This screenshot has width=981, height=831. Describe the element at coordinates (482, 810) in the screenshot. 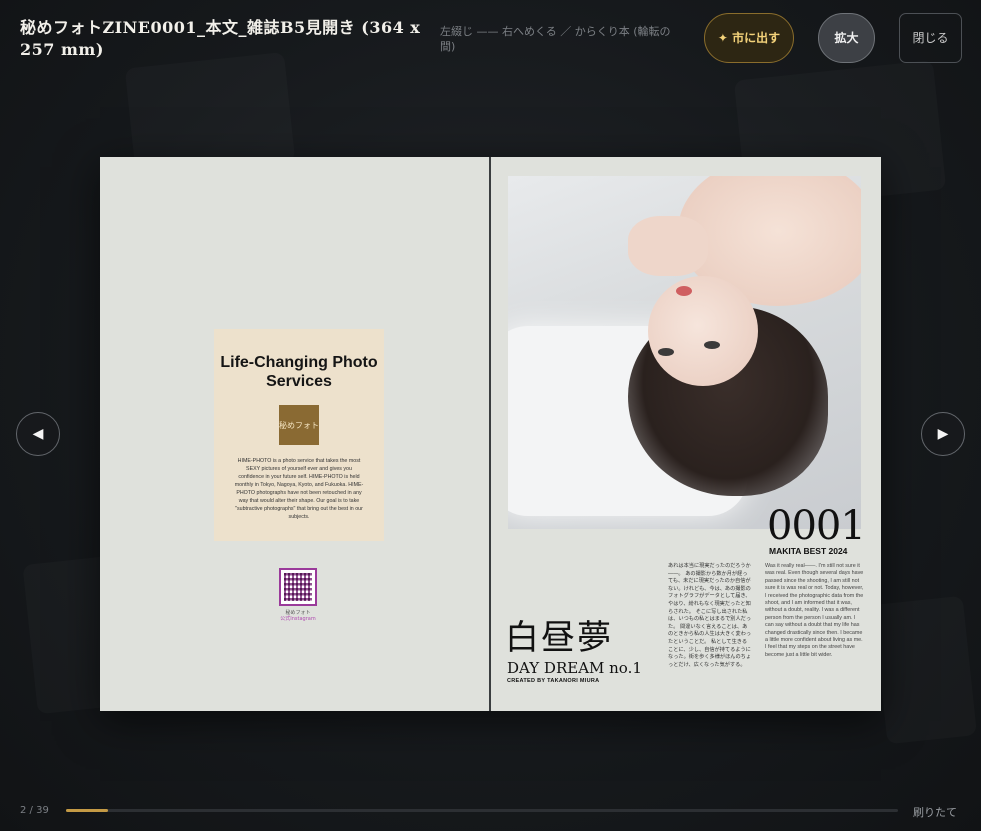

I see `page-progress-bar` at that location.